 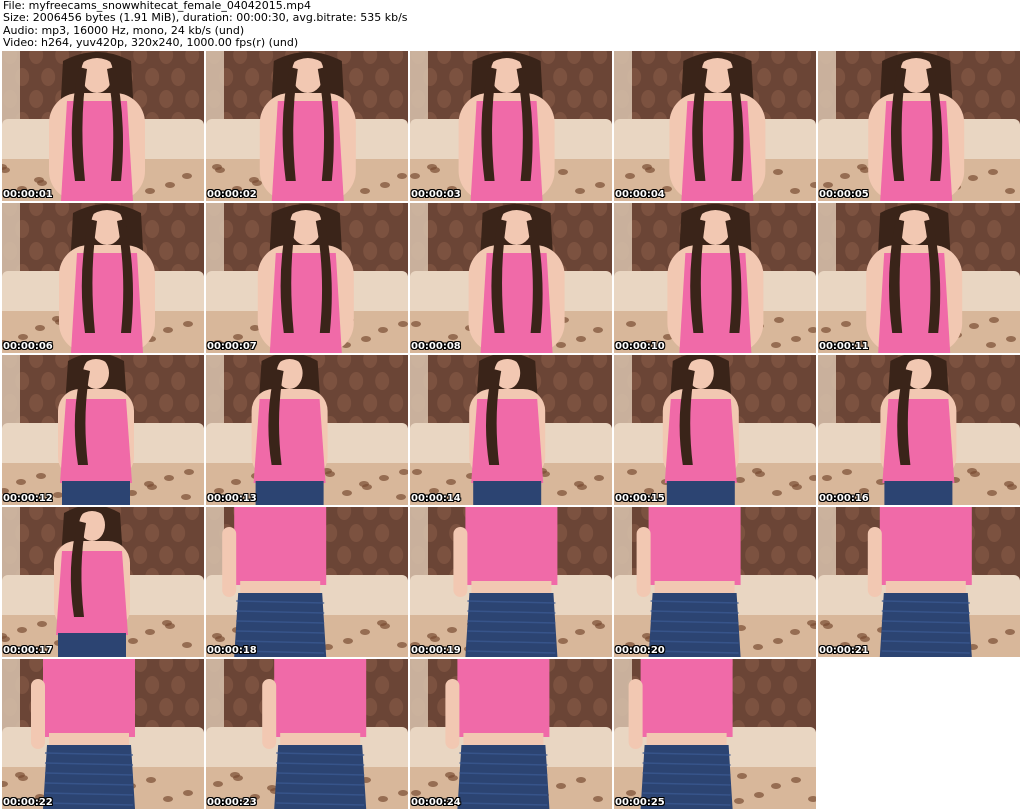 I want to click on thumbnail-frame: 00:00:19, so click(x=511, y=582).